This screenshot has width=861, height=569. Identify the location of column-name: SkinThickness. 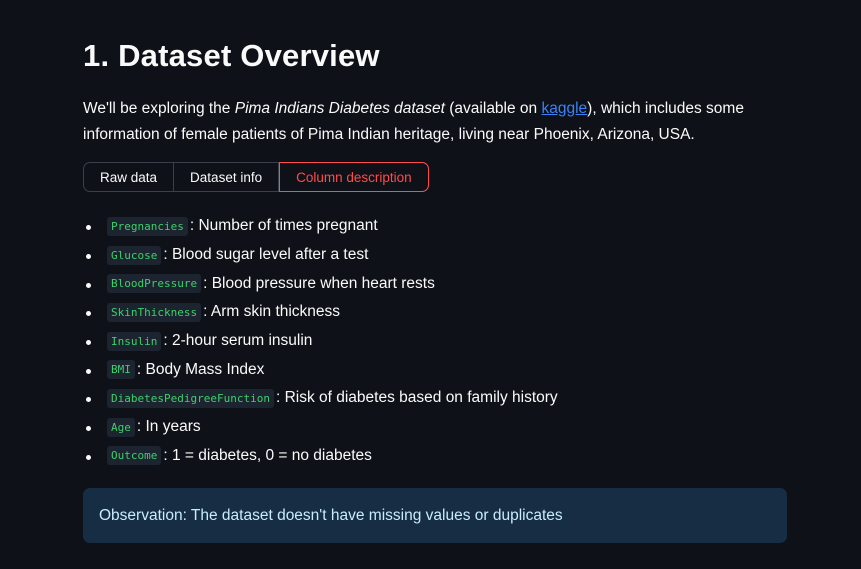
(154, 312).